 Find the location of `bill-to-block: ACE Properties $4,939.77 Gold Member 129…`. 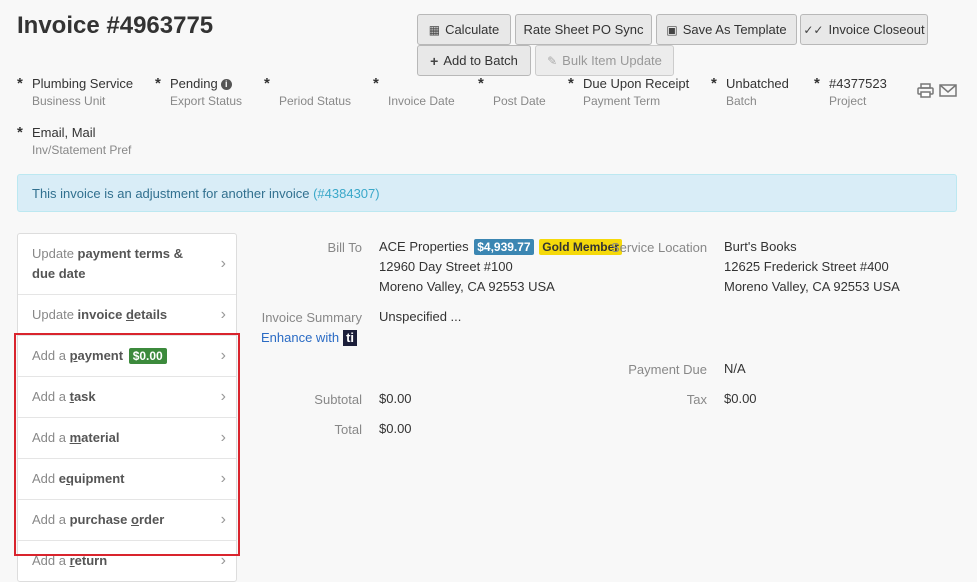

bill-to-block: ACE Properties $4,939.77 Gold Member 129… is located at coordinates (500, 267).